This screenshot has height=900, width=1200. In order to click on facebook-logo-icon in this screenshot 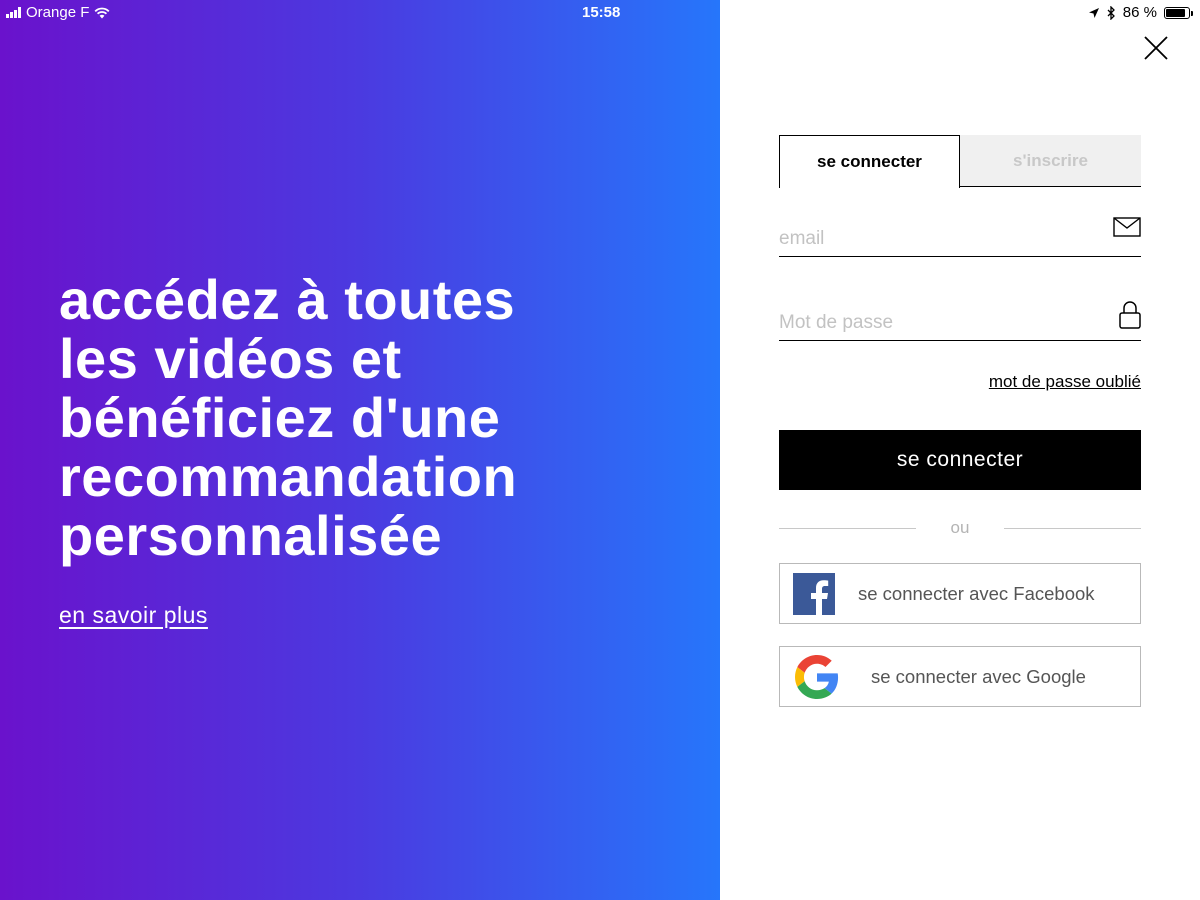, I will do `click(814, 594)`.